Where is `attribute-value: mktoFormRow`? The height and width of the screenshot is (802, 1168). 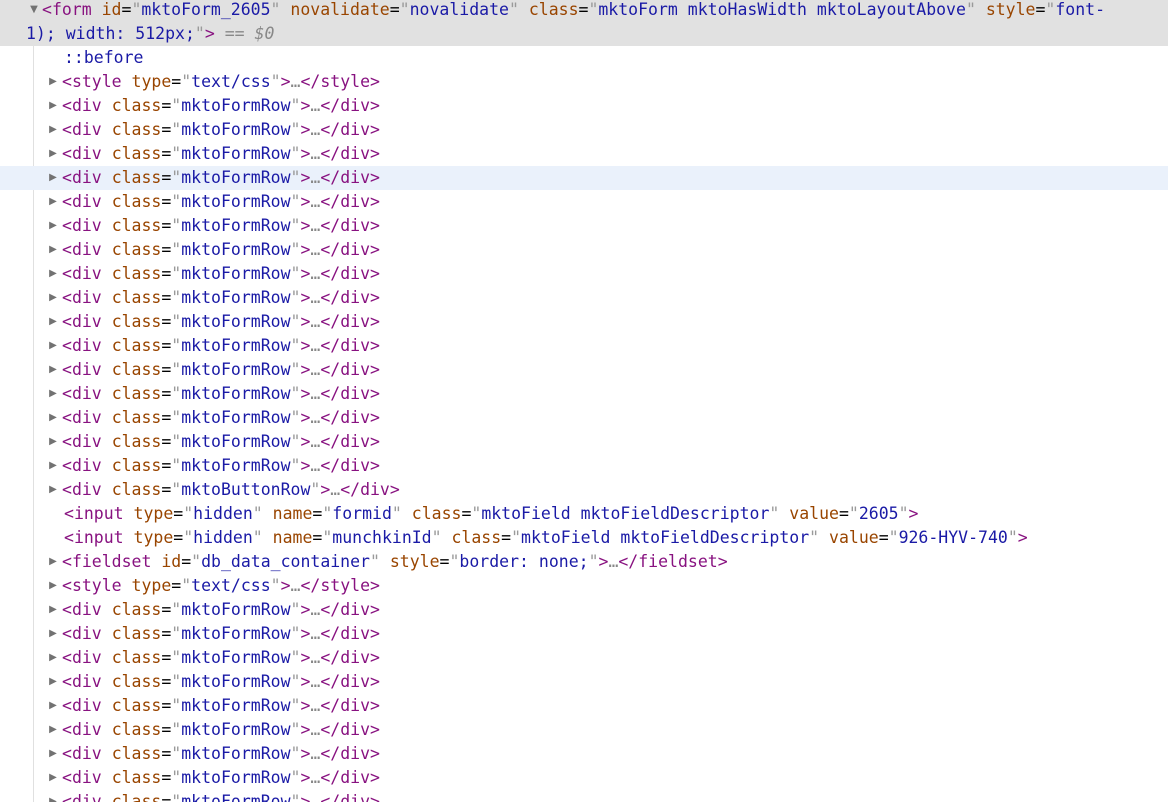
attribute-value: mktoFormRow is located at coordinates (236, 465).